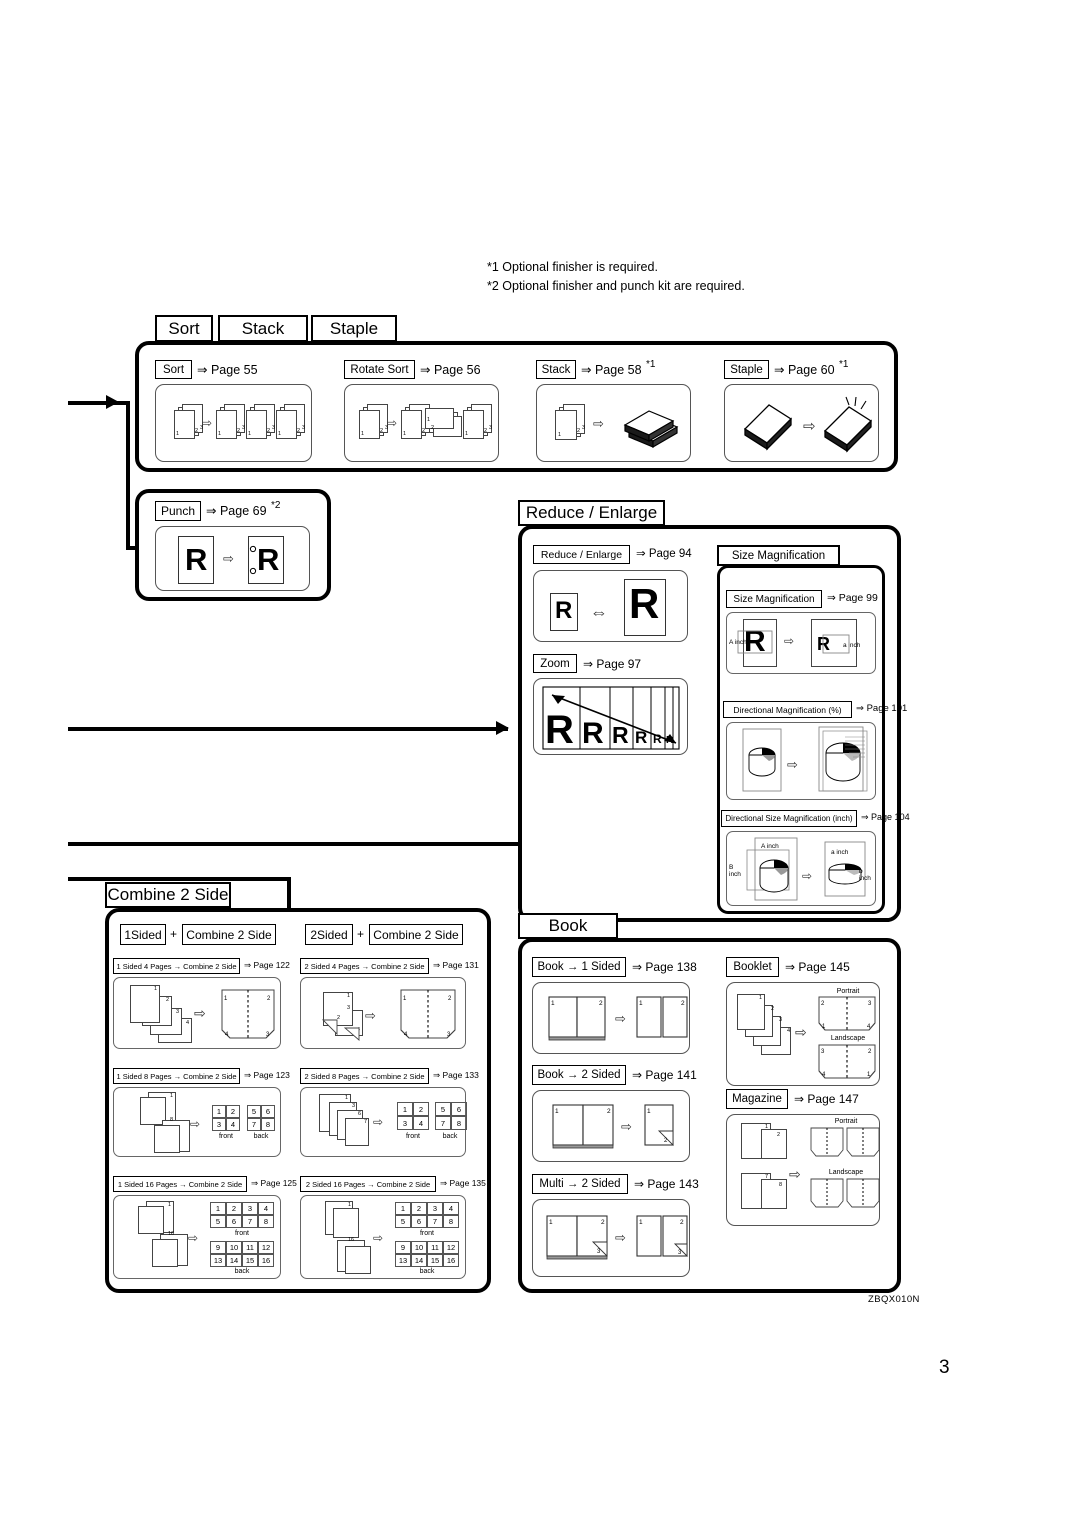 This screenshot has height=1525, width=1080. What do you see at coordinates (197, 1013) in the screenshot?
I see `panel-1sided-4pages-illustration: 1 2 3 4 ⇨ 1 2 4 3` at bounding box center [197, 1013].